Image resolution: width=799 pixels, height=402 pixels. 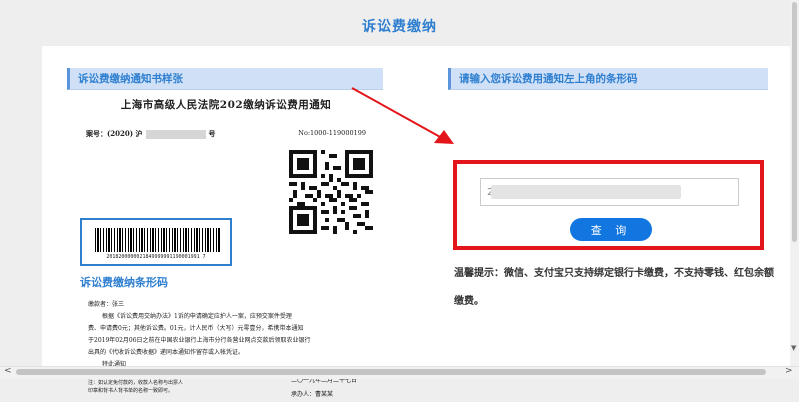 What do you see at coordinates (312, 394) in the screenshot?
I see `notice-handler: 承办人：曹某某` at bounding box center [312, 394].